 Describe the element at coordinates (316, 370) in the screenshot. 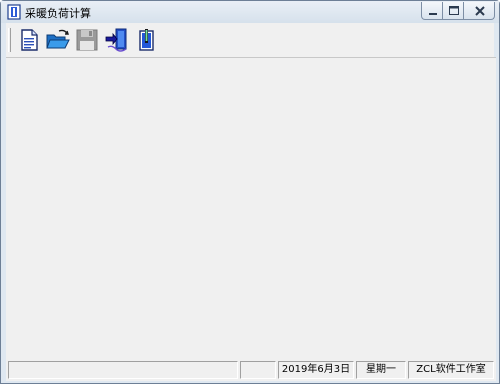

I see `status-date: 2019年6月3日` at that location.